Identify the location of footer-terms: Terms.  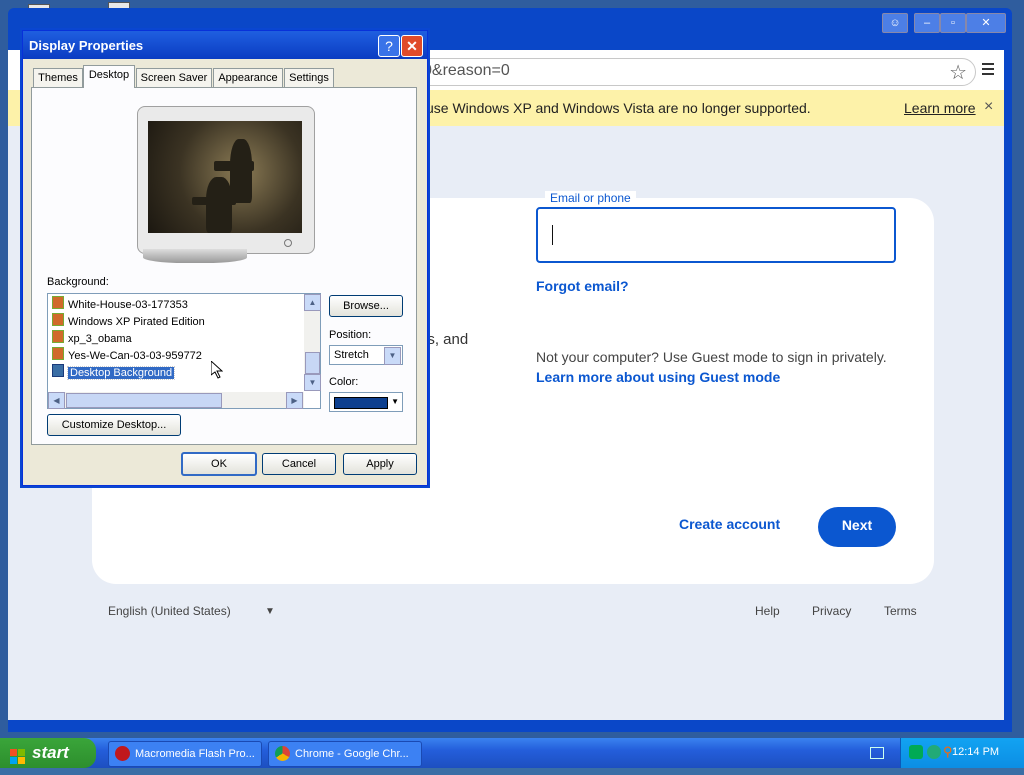
(900, 611).